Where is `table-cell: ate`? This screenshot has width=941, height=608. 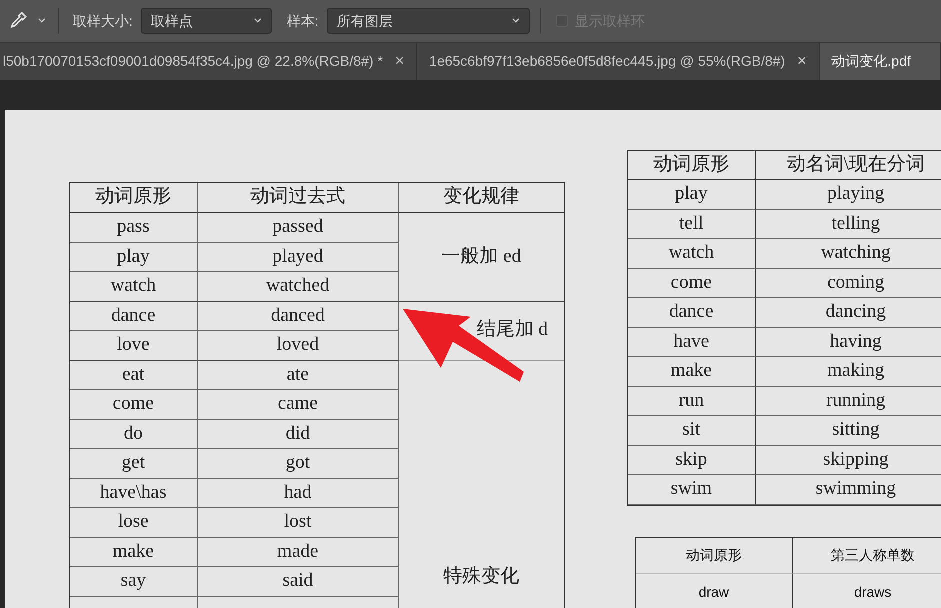
table-cell: ate is located at coordinates (298, 375).